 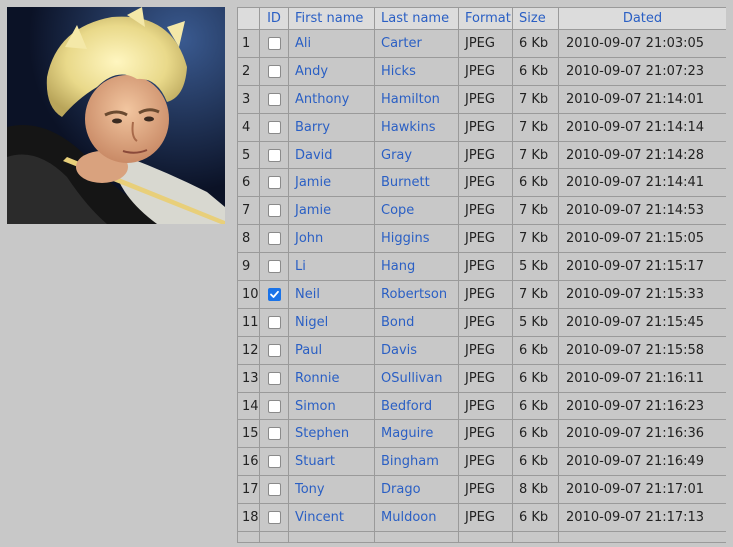 I want to click on table-row: 2 Andy Hicks JPEG 6 Kb 2010-09-07 21:07:23, so click(x=481, y=71).